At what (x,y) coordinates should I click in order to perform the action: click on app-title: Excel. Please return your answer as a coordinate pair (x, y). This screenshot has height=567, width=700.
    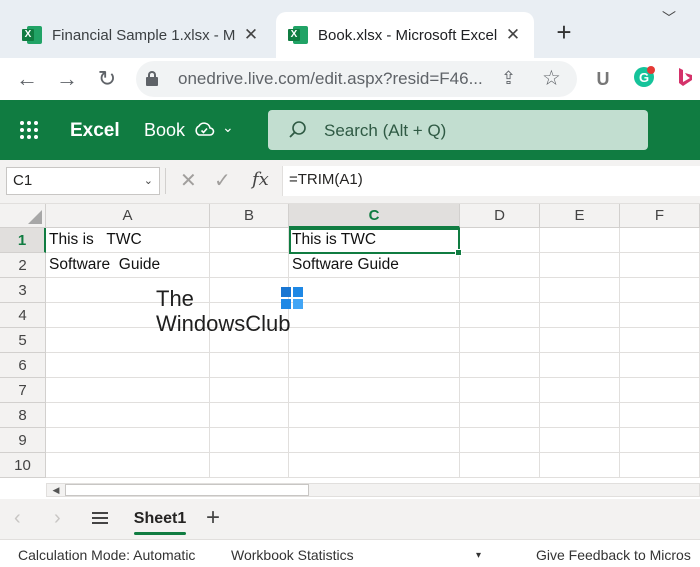
    Looking at the image, I should click on (95, 131).